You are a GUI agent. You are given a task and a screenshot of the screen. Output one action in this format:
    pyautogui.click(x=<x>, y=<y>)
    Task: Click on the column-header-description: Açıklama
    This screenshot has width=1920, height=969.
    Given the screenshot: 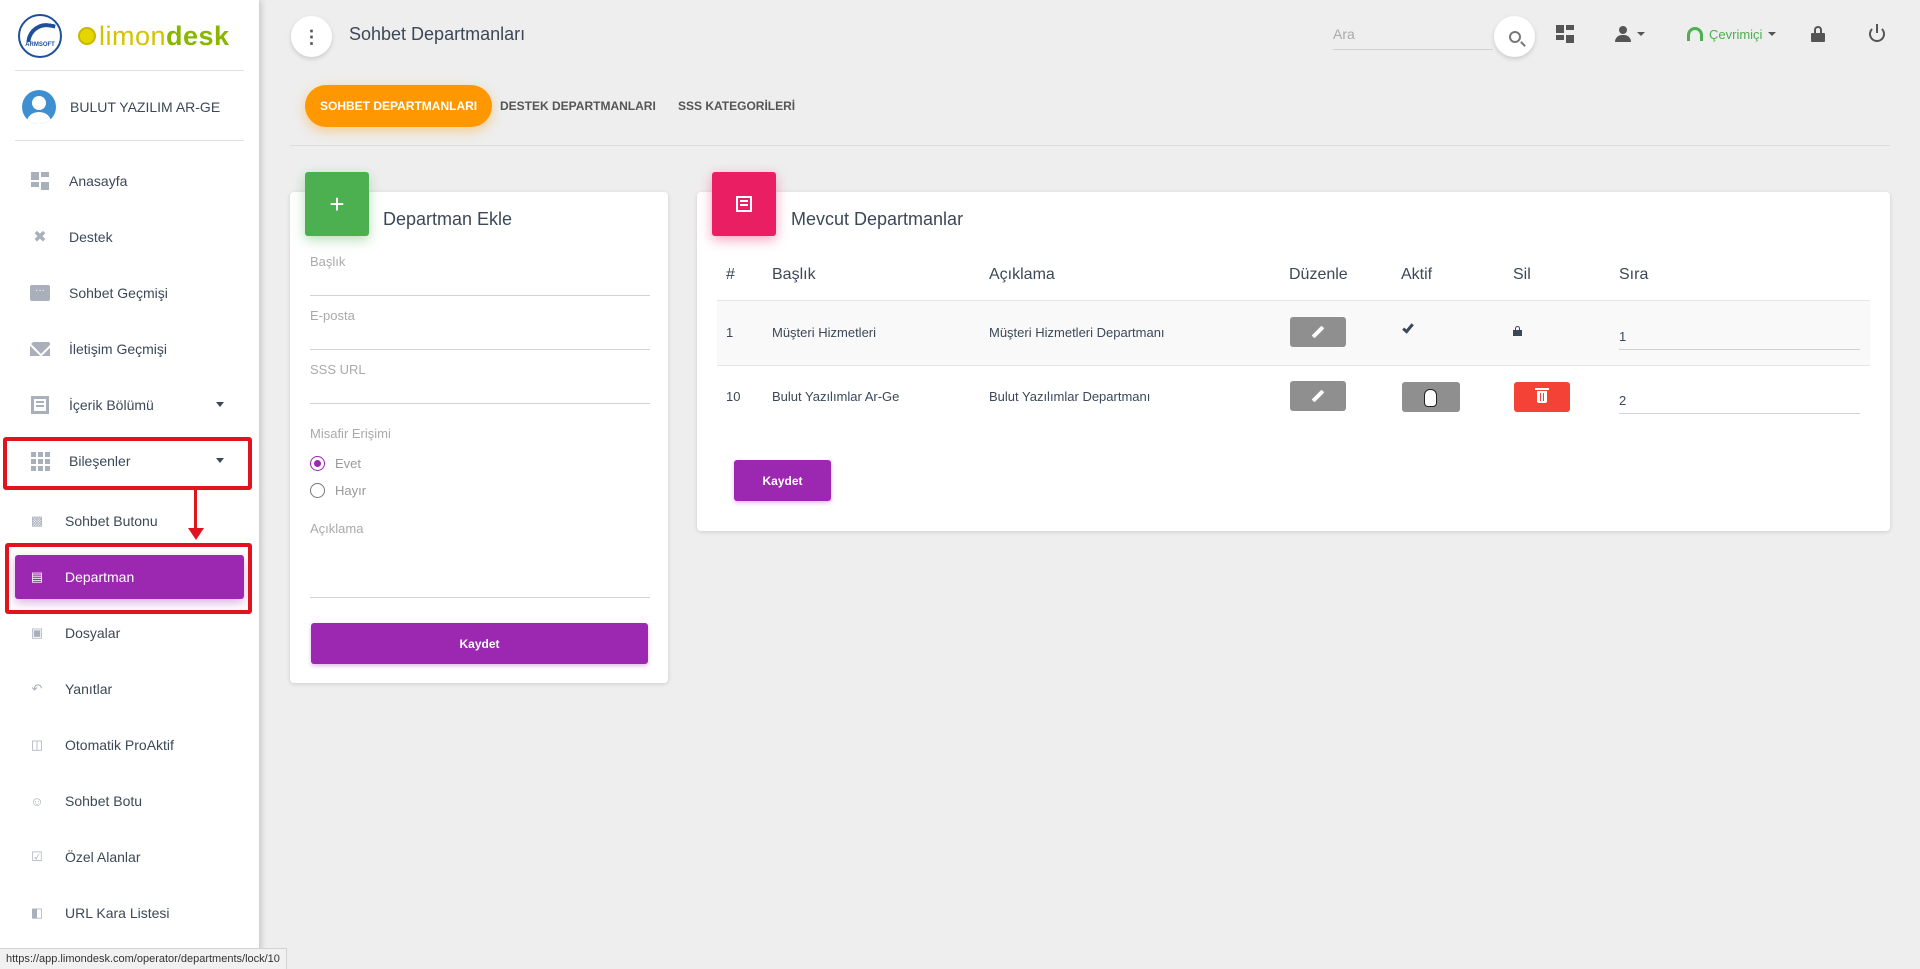 What is the action you would take?
    pyautogui.click(x=1022, y=275)
    